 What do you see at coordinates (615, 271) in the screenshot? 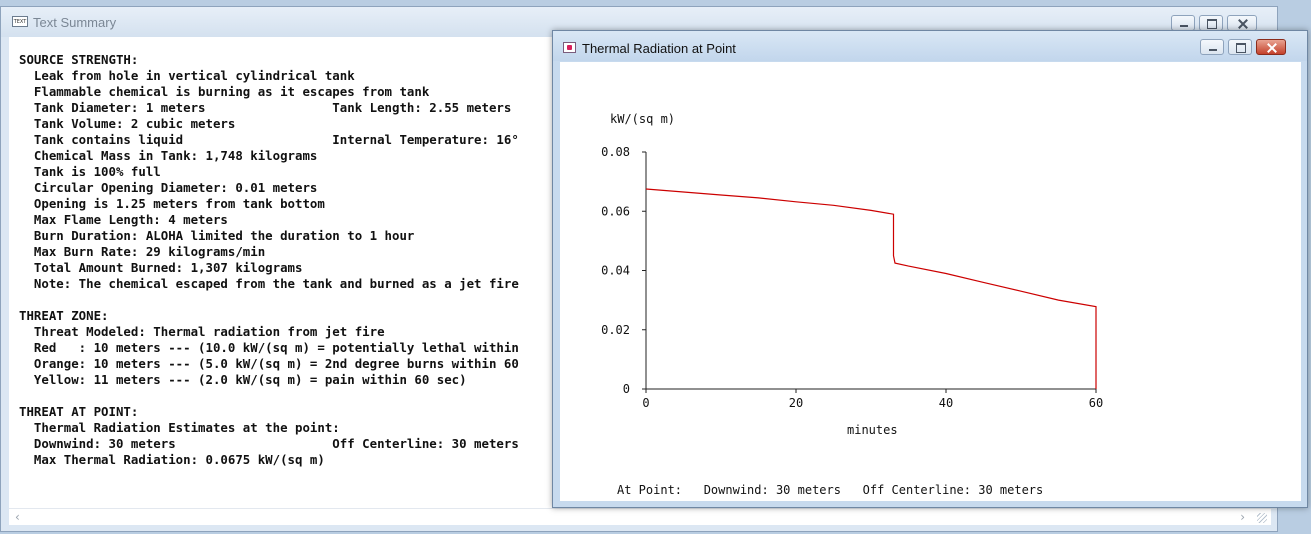
I see `y-tick-label: 0.04` at bounding box center [615, 271].